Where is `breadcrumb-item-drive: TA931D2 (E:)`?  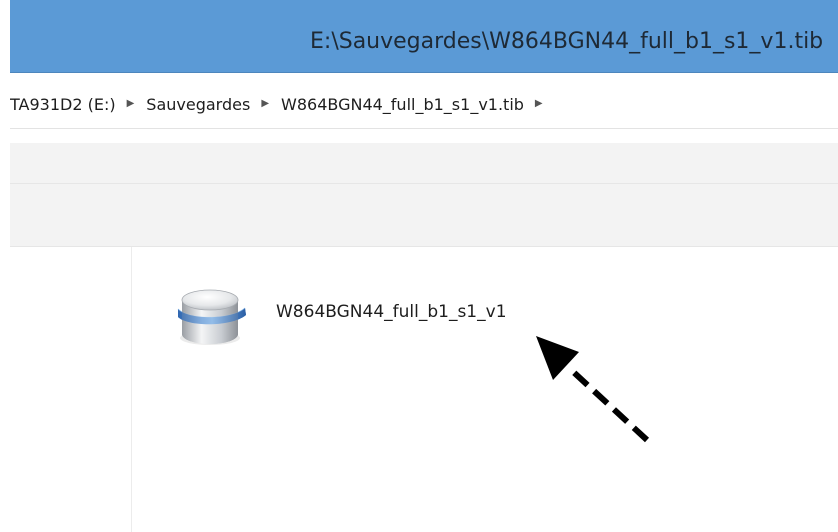
breadcrumb-item-drive: TA931D2 (E:) is located at coordinates (63, 105).